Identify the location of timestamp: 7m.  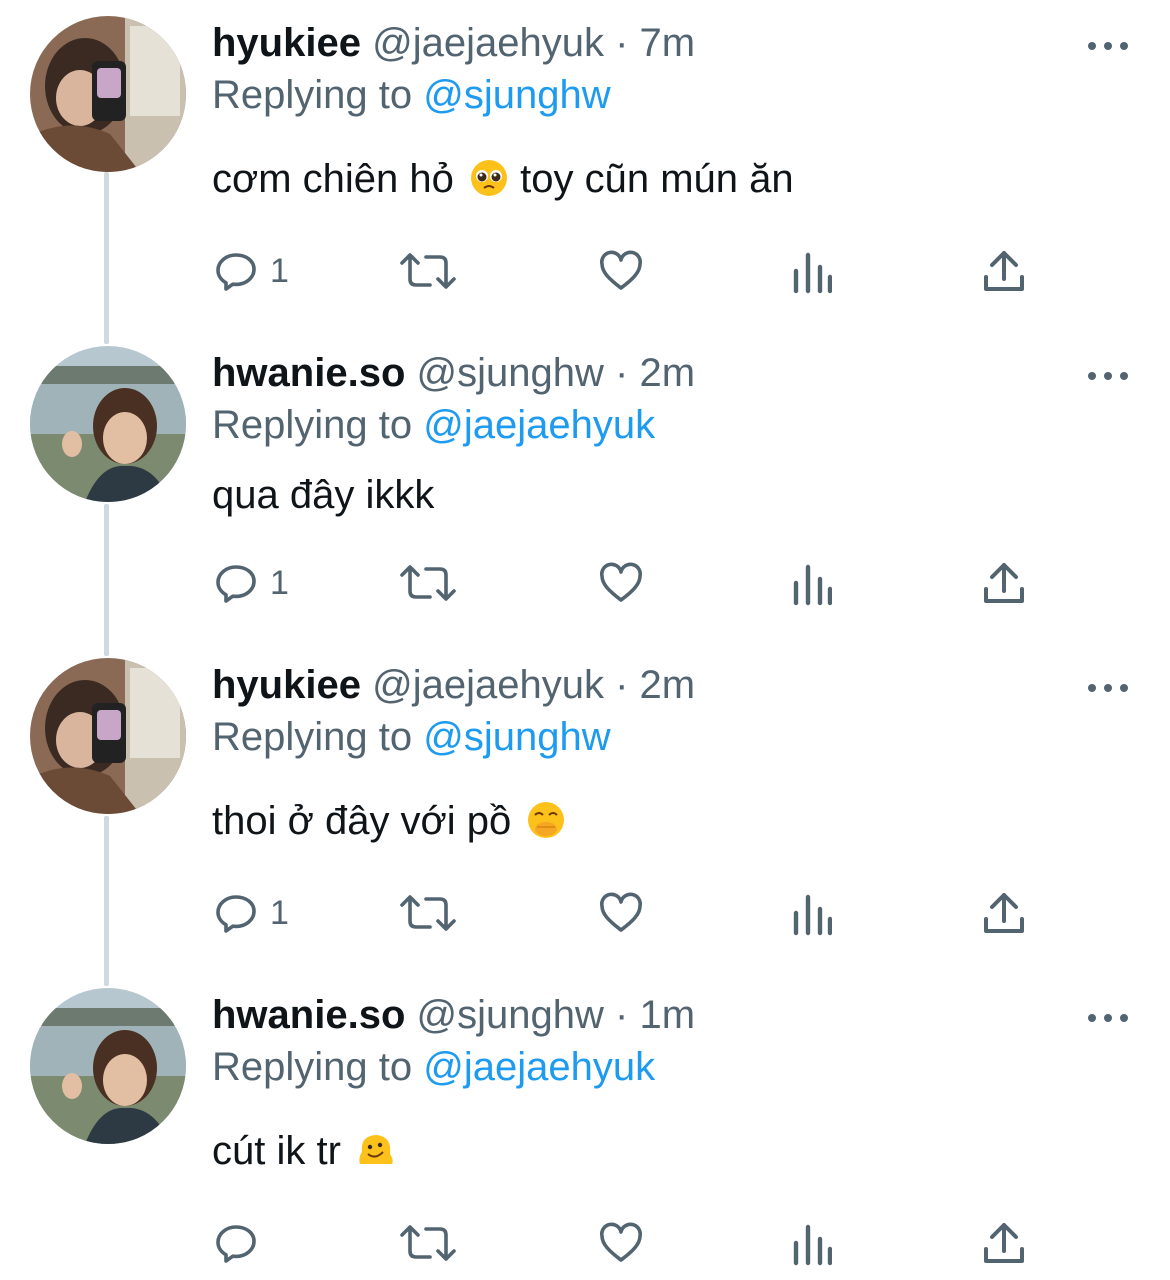
(668, 43).